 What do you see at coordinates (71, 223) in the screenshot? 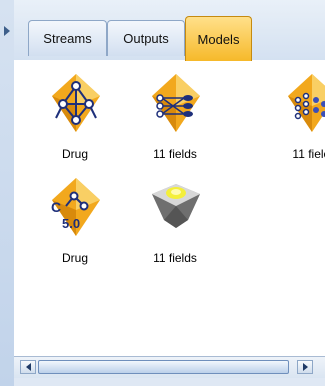
I see `svg-text: 5.0` at bounding box center [71, 223].